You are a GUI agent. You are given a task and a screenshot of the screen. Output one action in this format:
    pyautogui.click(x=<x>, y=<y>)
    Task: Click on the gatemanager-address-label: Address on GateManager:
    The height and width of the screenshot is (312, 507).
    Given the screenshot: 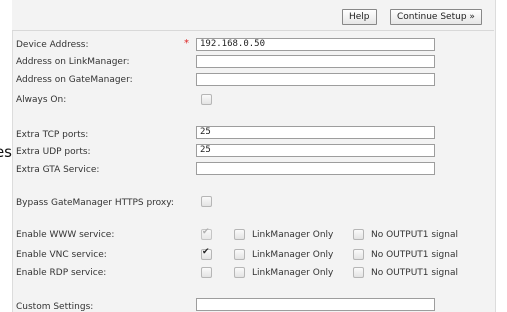 What is the action you would take?
    pyautogui.click(x=74, y=80)
    